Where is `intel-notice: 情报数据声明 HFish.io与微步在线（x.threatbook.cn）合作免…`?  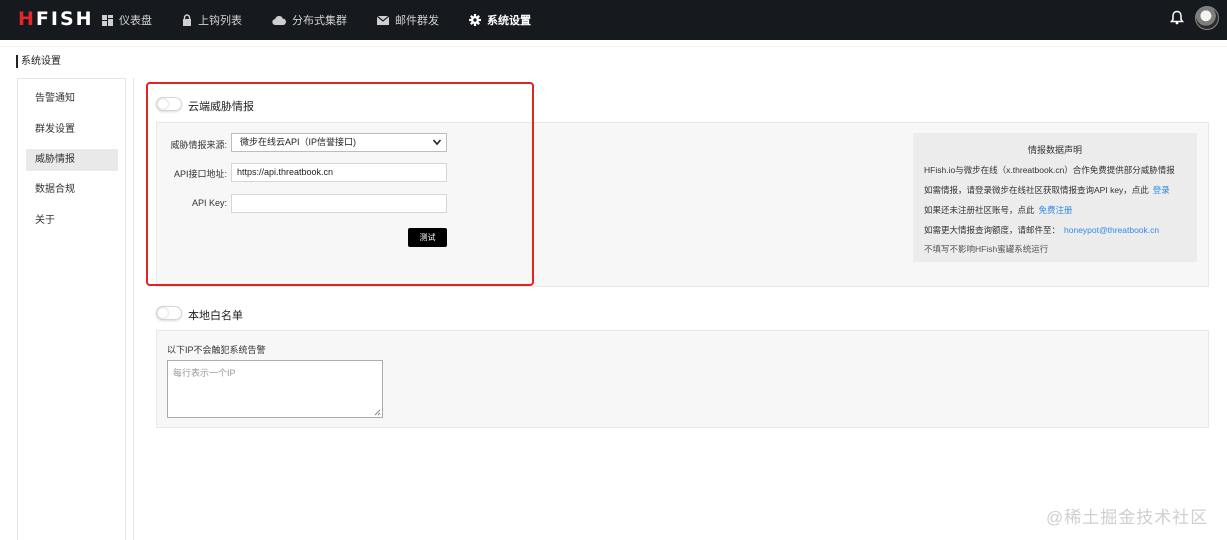
intel-notice: 情报数据声明 HFish.io与微步在线（x.threatbook.cn）合作免… is located at coordinates (1055, 197).